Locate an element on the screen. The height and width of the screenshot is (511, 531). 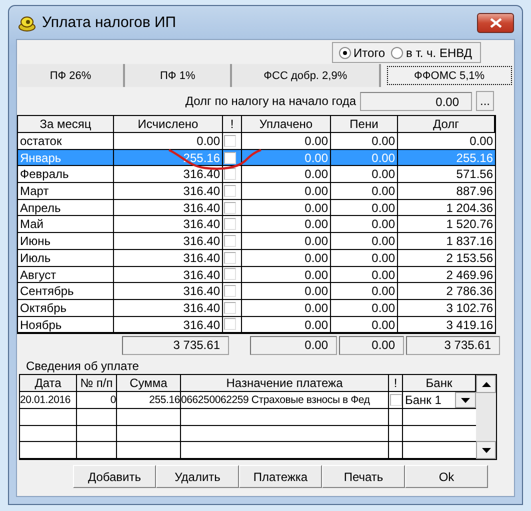
mode-radio: Итого is located at coordinates (361, 53).